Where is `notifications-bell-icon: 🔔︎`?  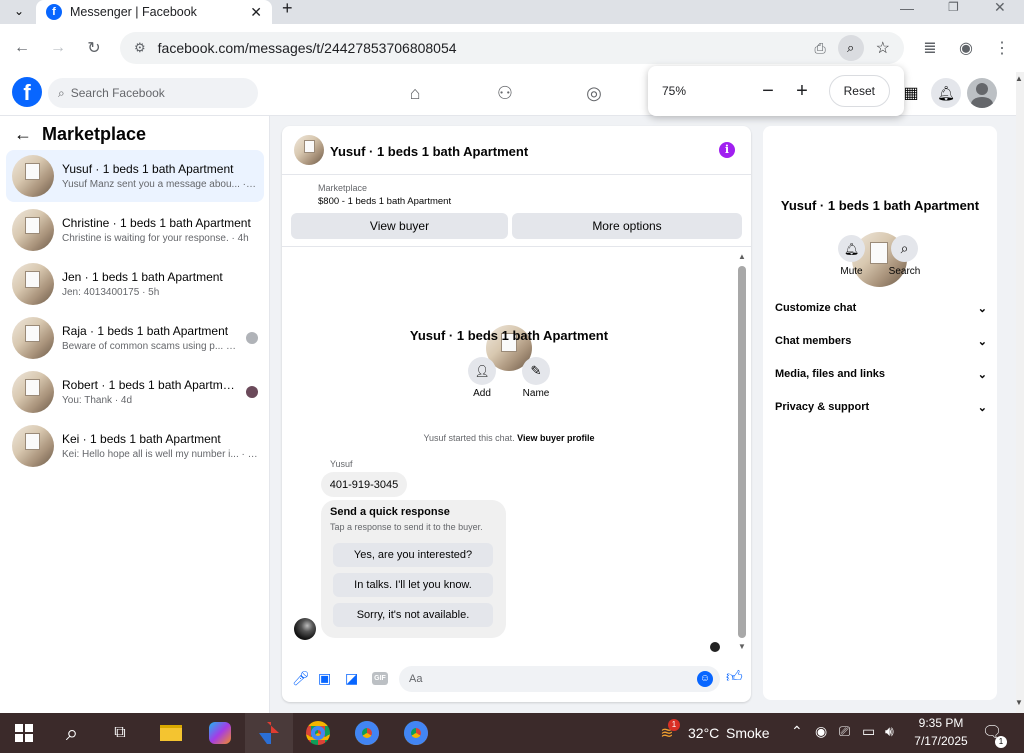 notifications-bell-icon: 🔔︎ is located at coordinates (946, 93).